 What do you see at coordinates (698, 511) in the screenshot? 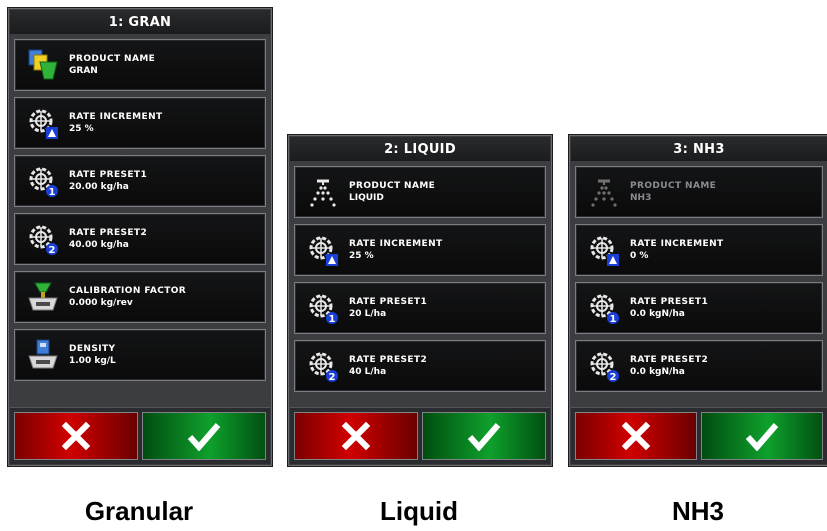
I see `caption-nh3: NH3` at bounding box center [698, 511].